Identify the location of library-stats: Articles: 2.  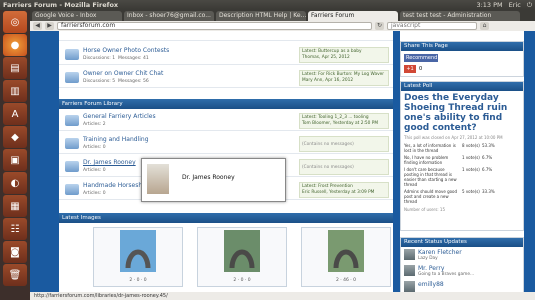
(94, 124).